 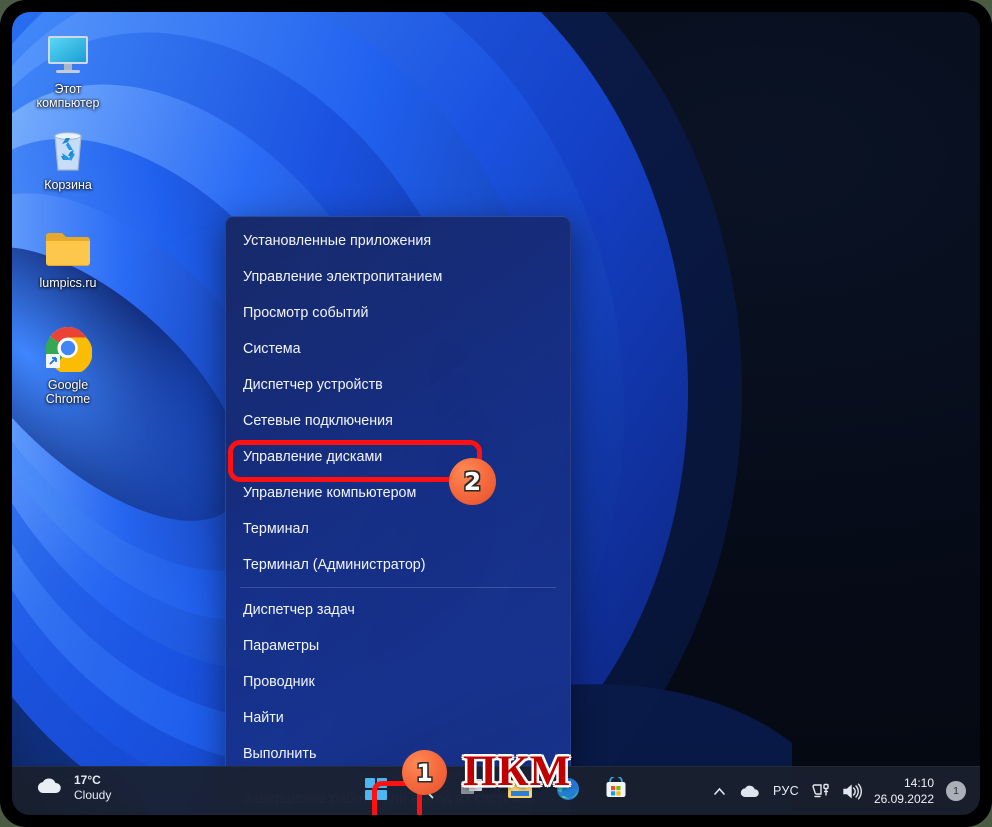 I want to click on desktop-icon-recycle-bin: Корзина, so click(x=68, y=157).